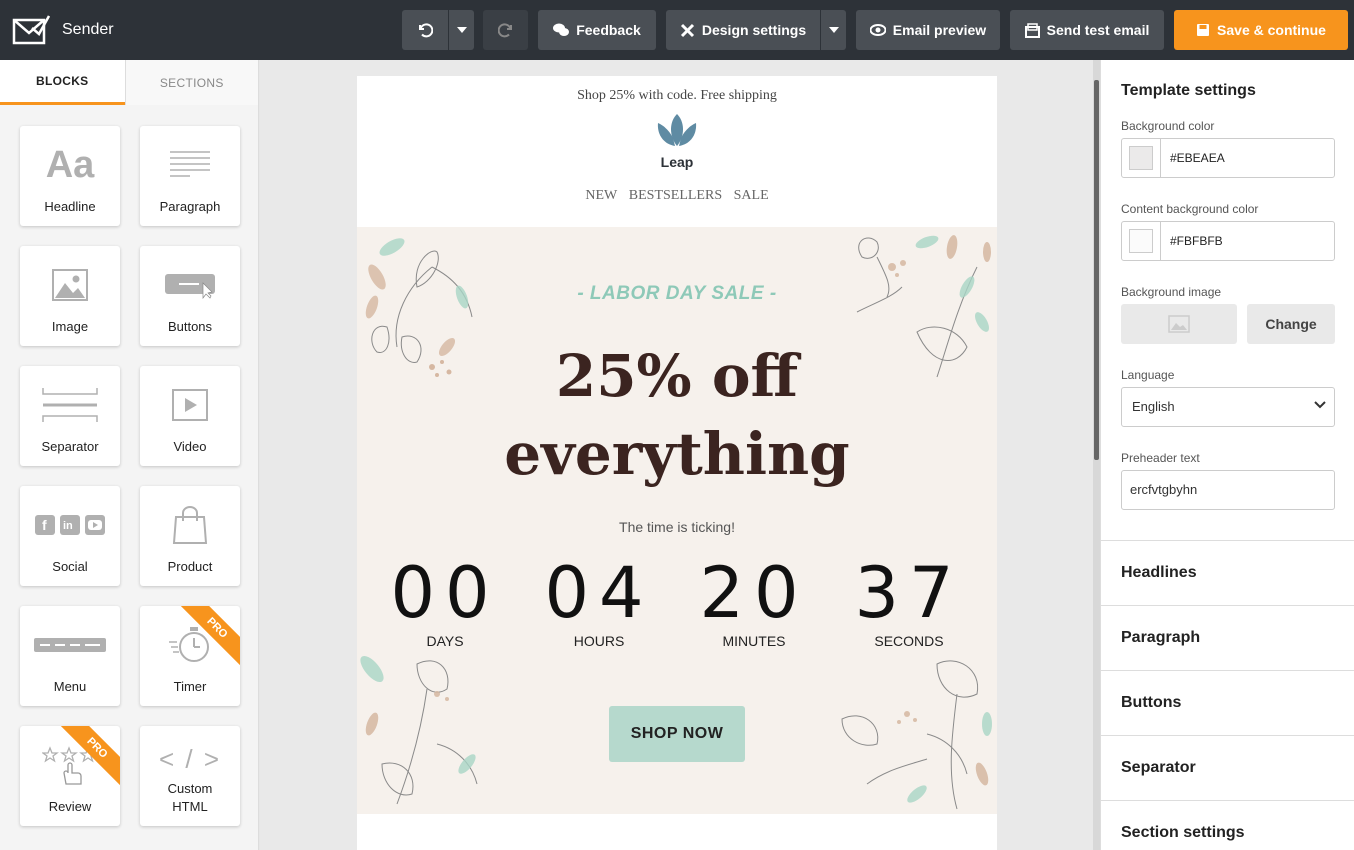 The image size is (1354, 850). What do you see at coordinates (70, 285) in the screenshot?
I see `image-icon` at bounding box center [70, 285].